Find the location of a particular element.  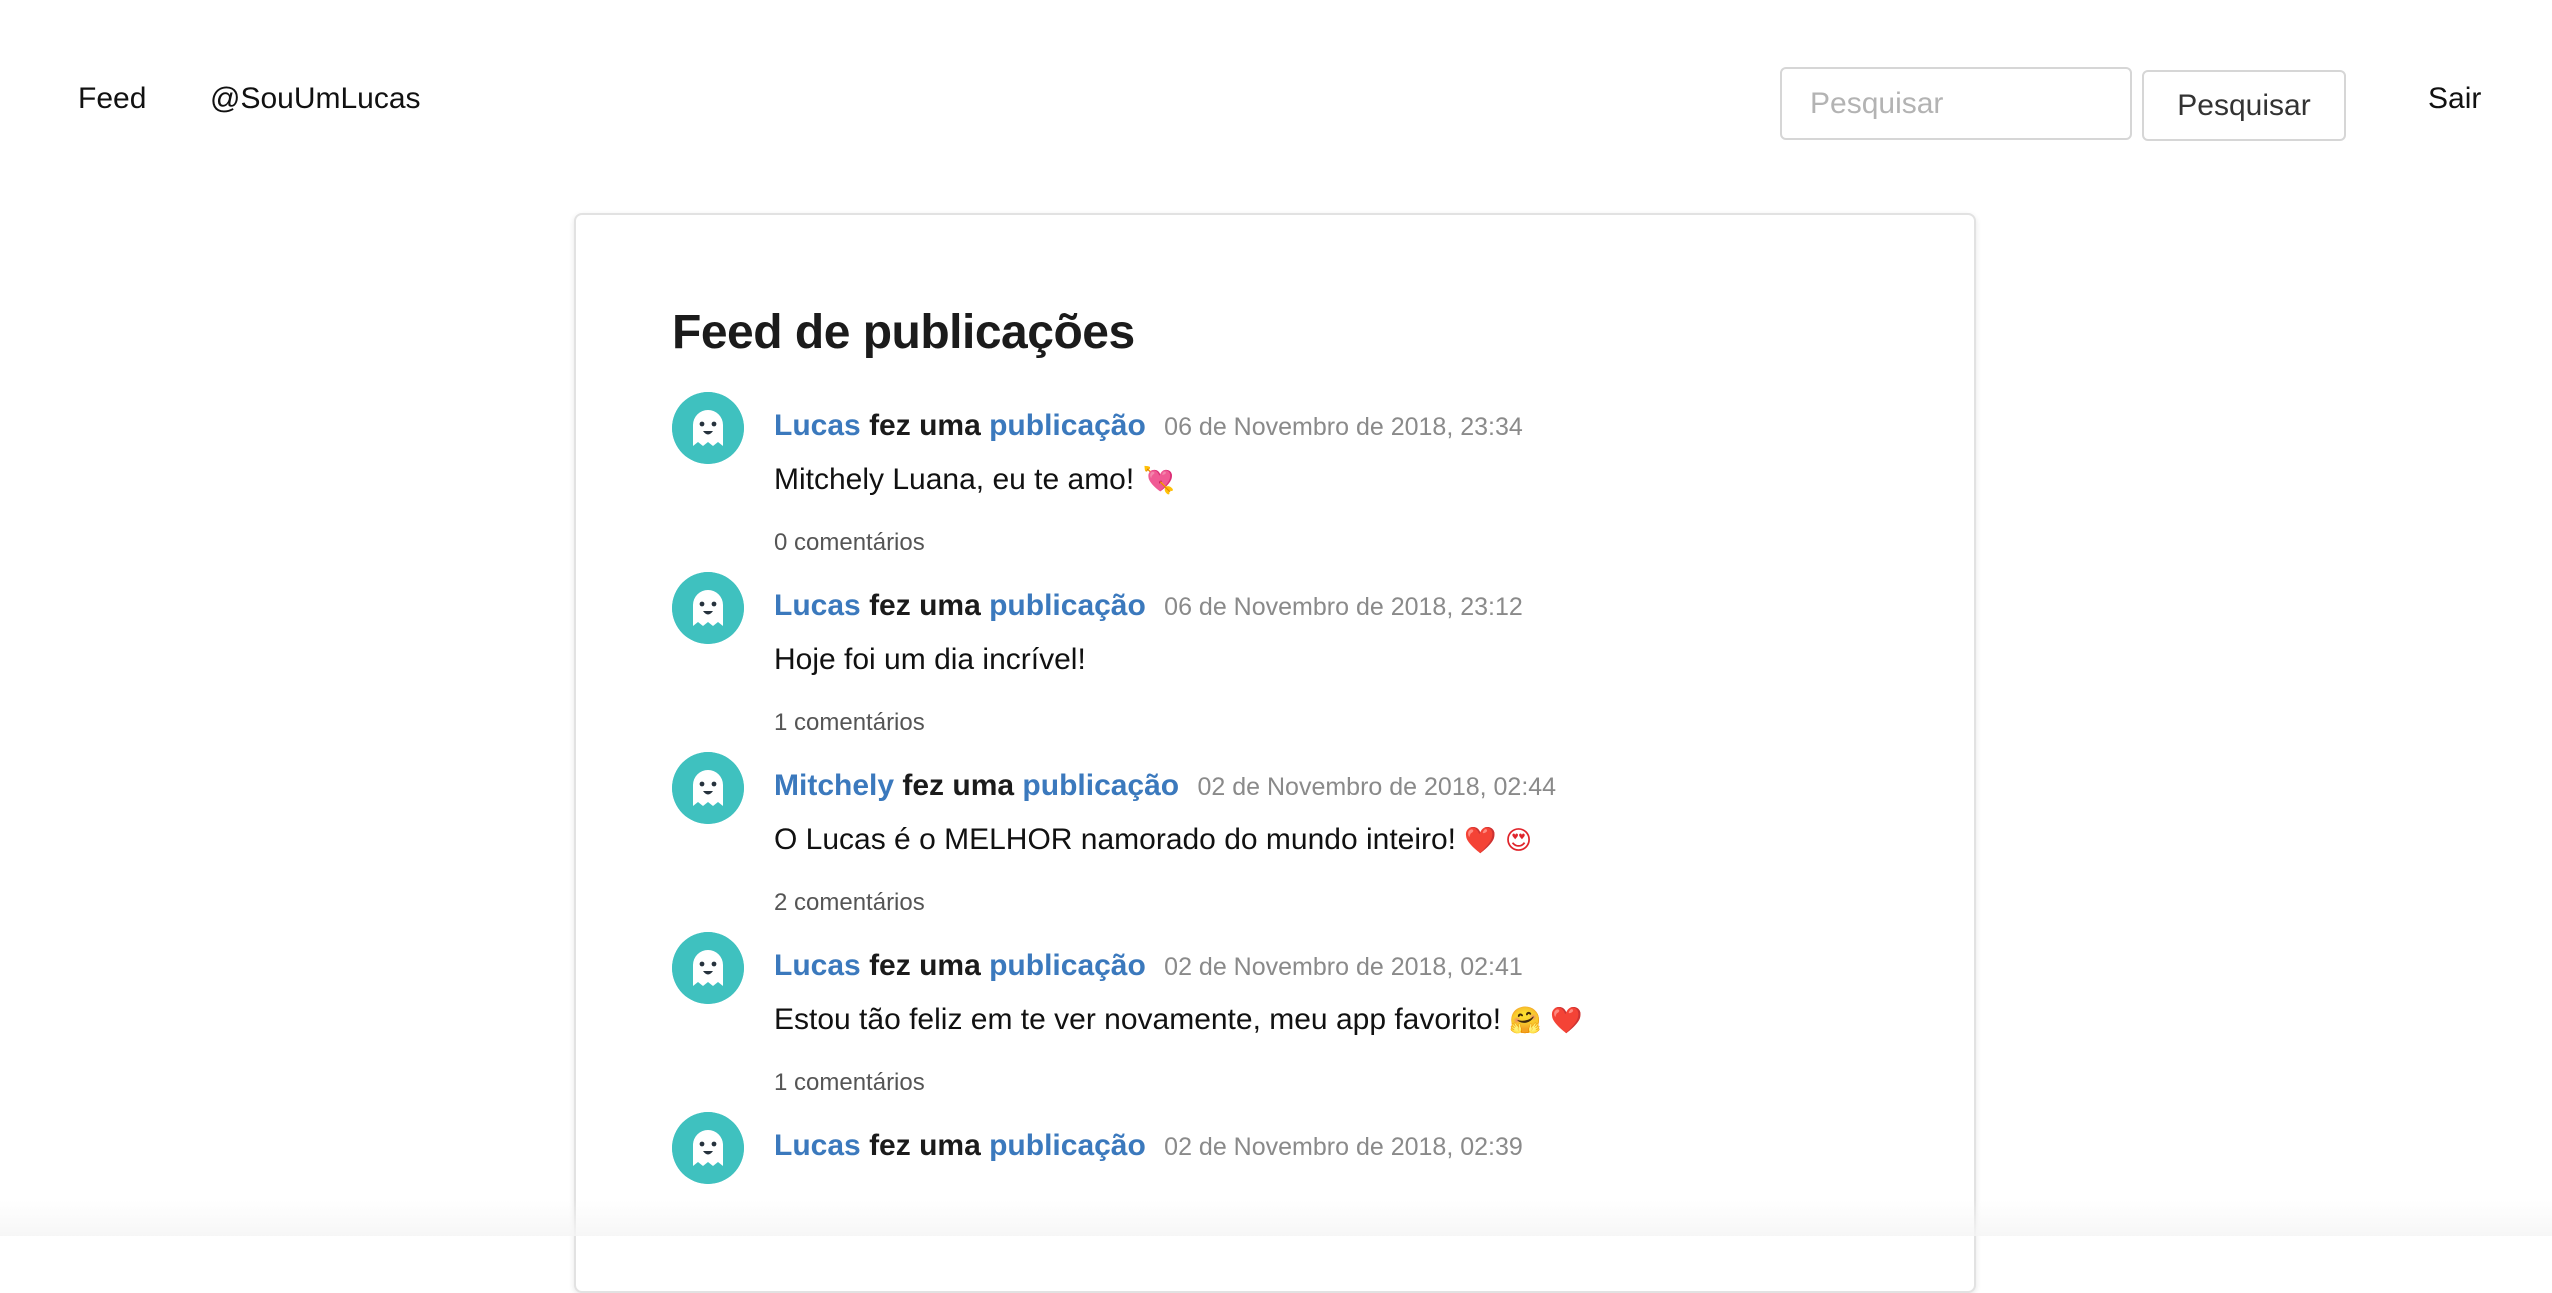

post-text: Hoje foi um dia incrível! is located at coordinates (930, 660).